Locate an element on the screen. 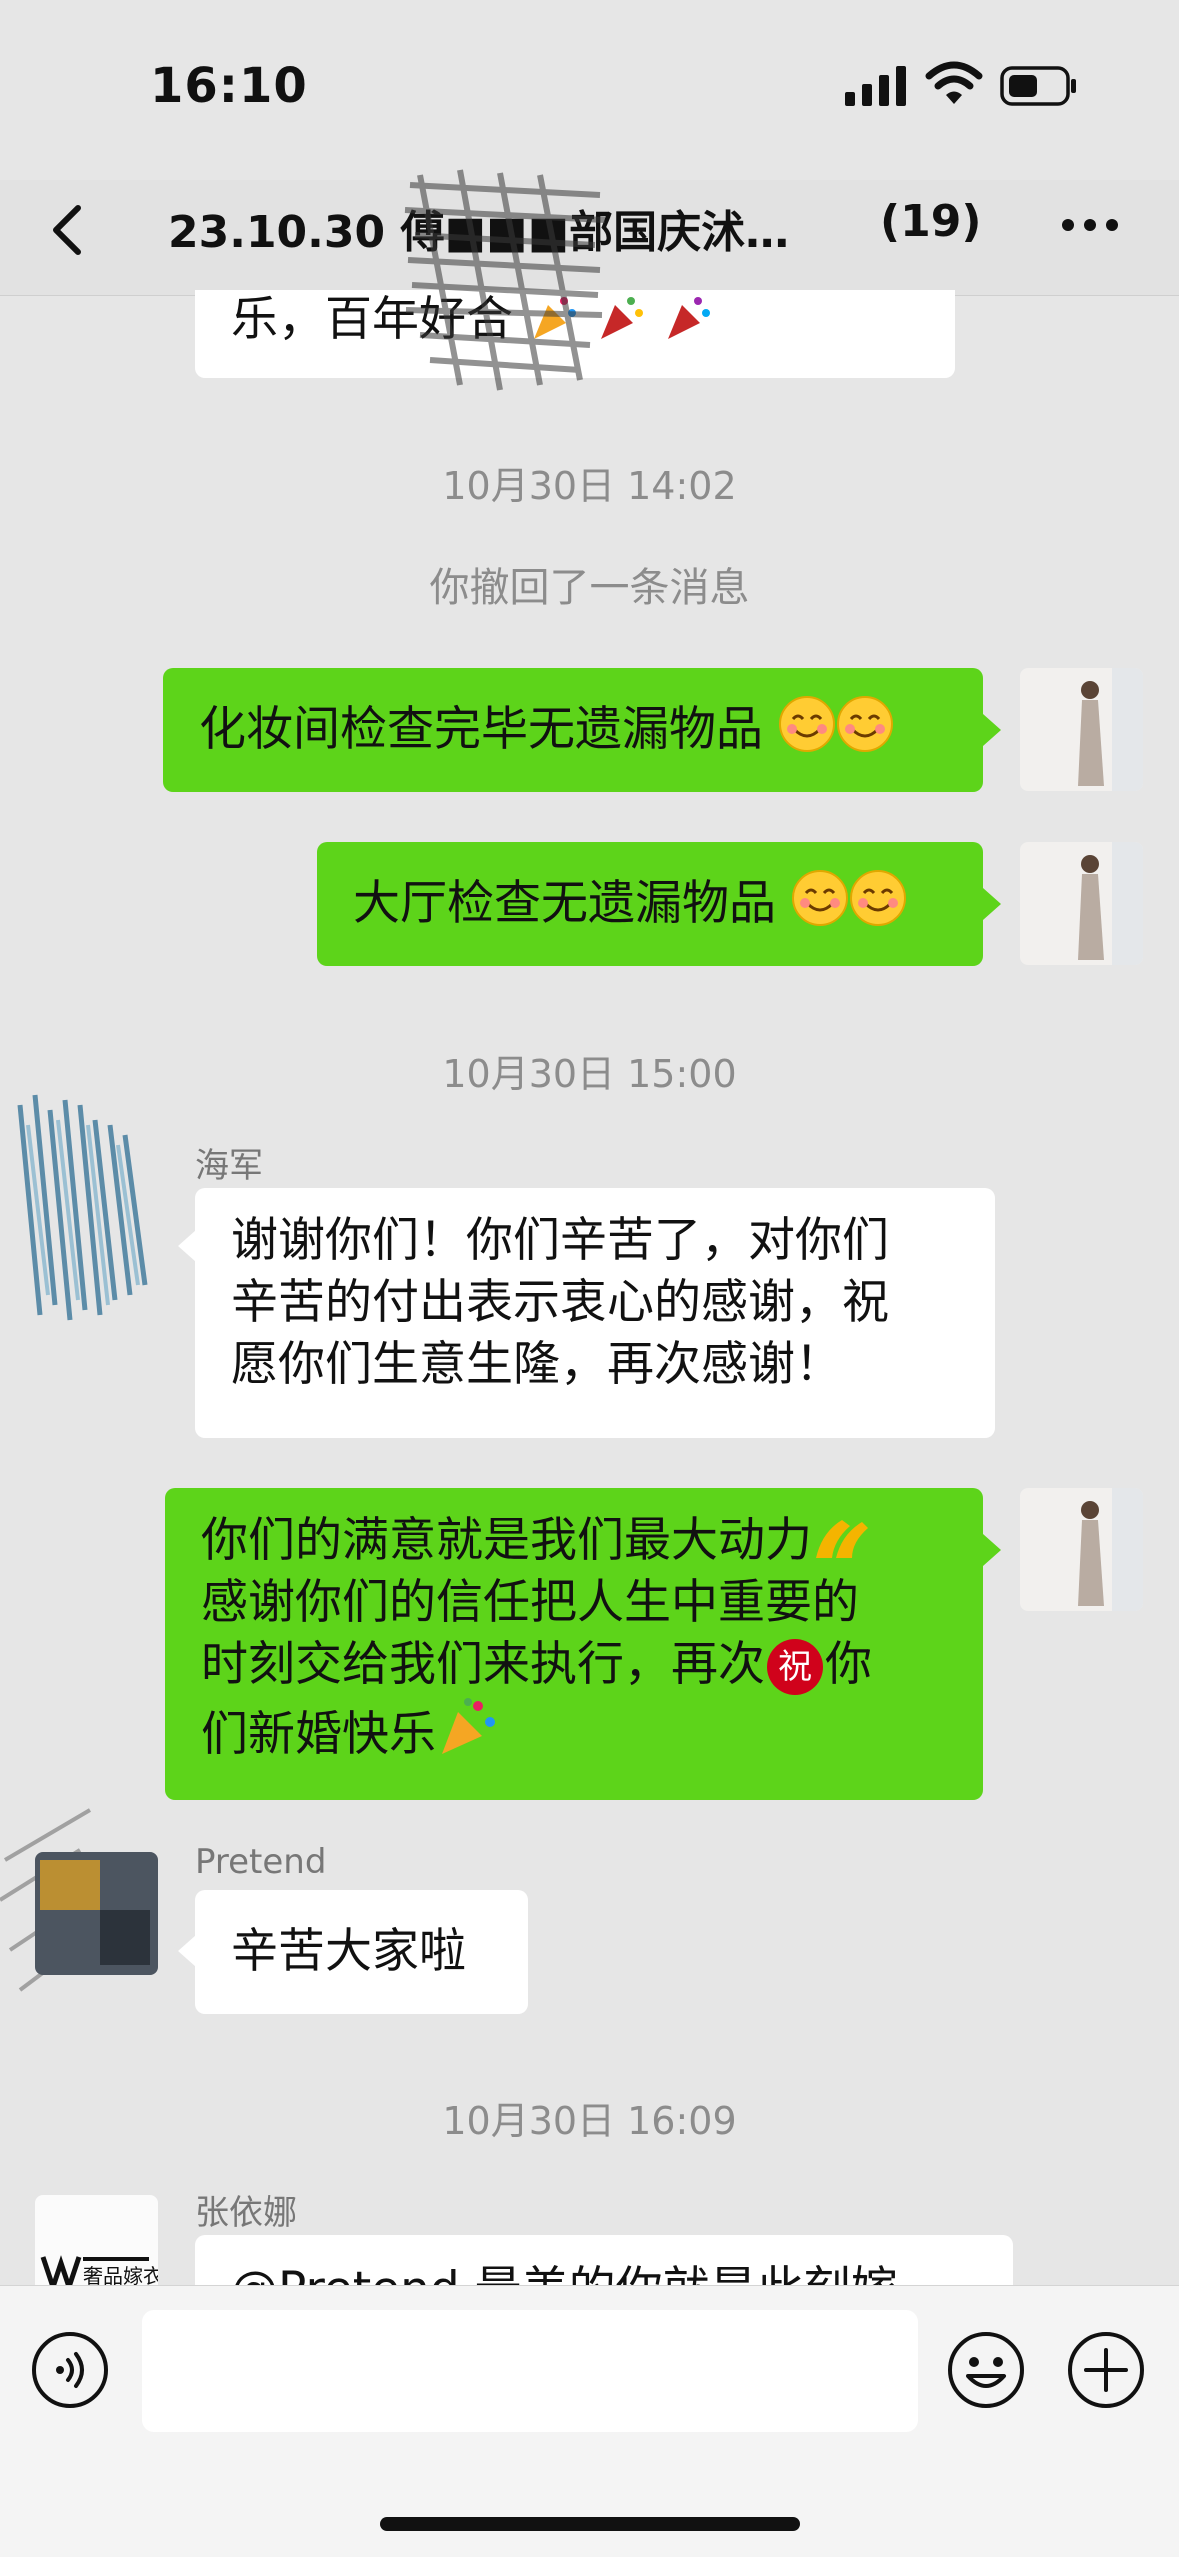 The image size is (1179, 2557). voice-input-icon is located at coordinates (70, 2370).